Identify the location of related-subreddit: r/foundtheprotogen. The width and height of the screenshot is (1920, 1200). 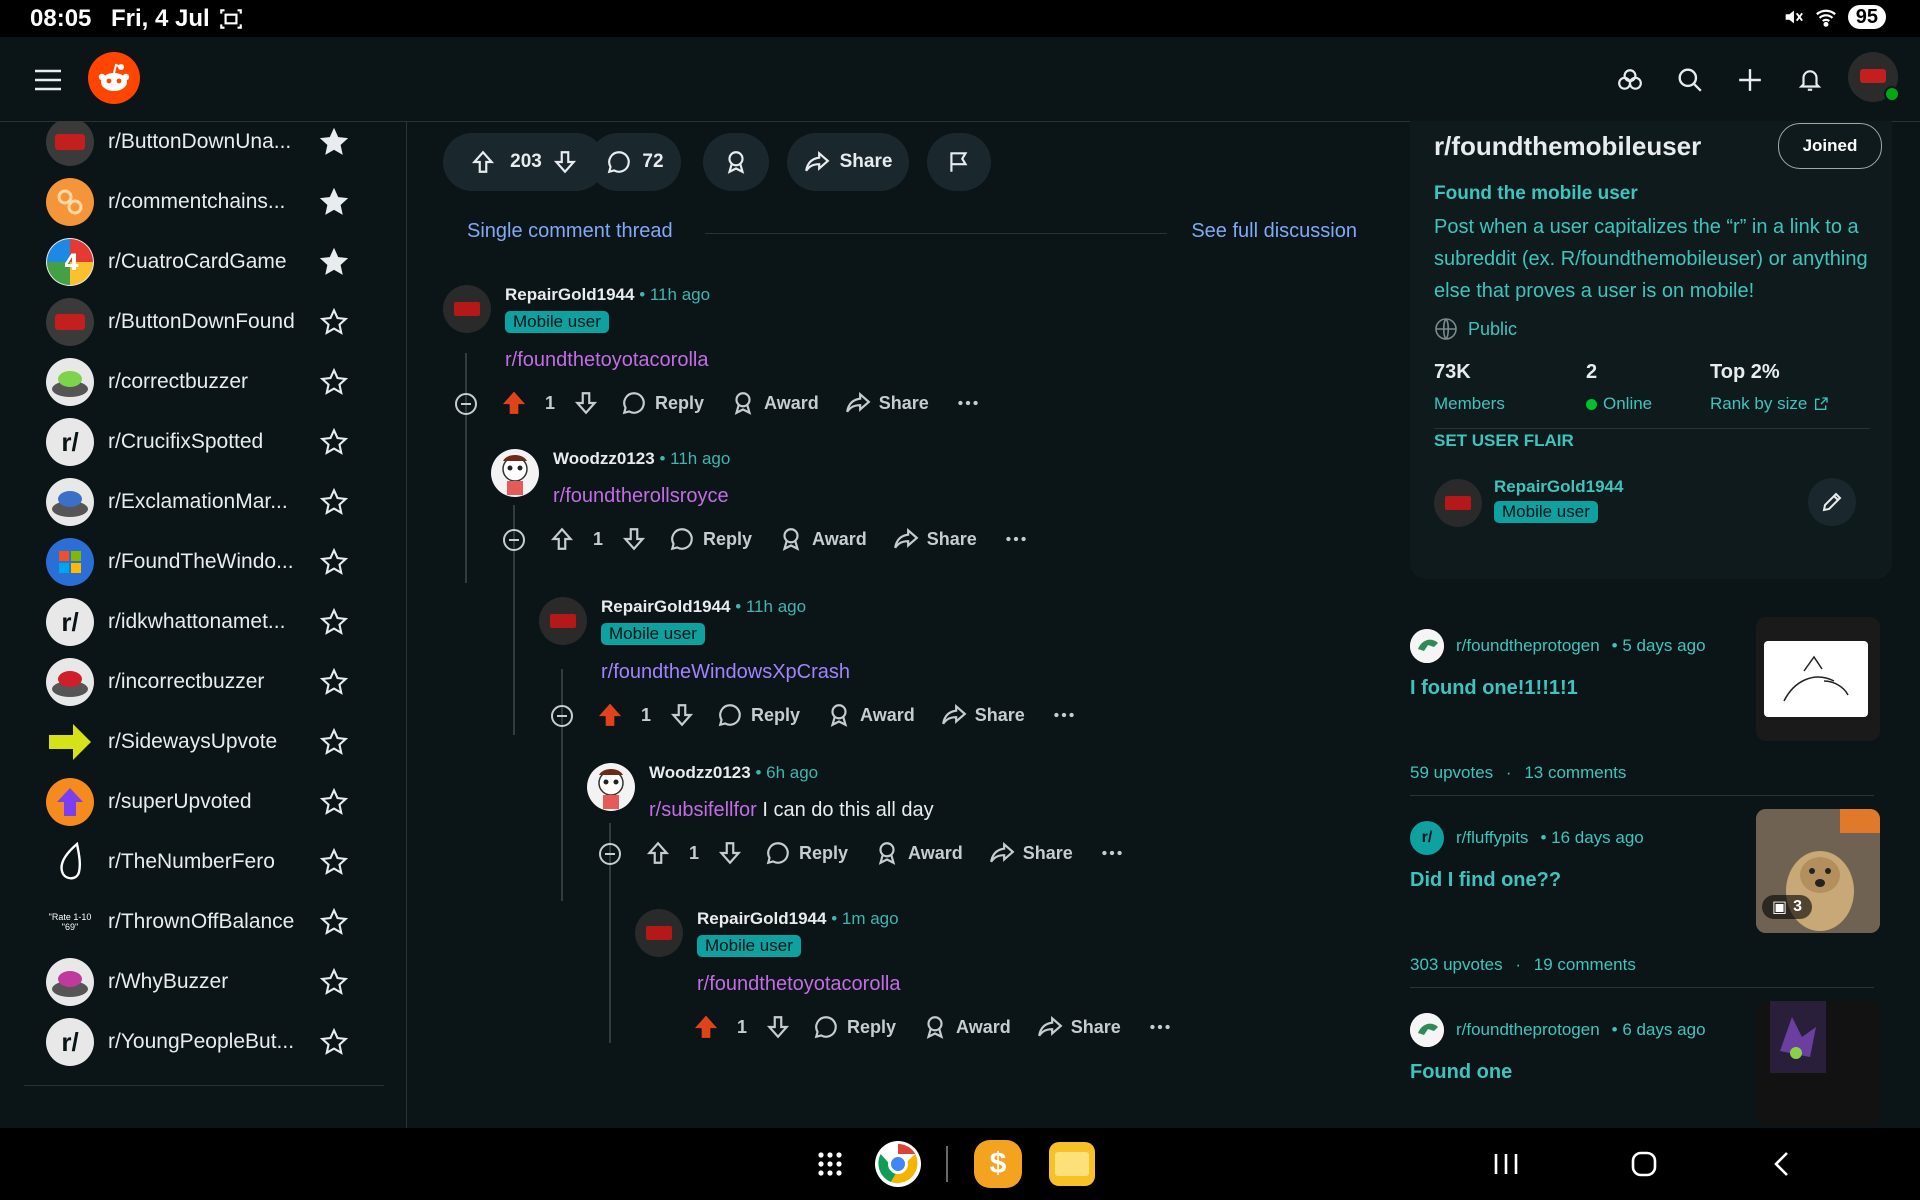
(1528, 1030).